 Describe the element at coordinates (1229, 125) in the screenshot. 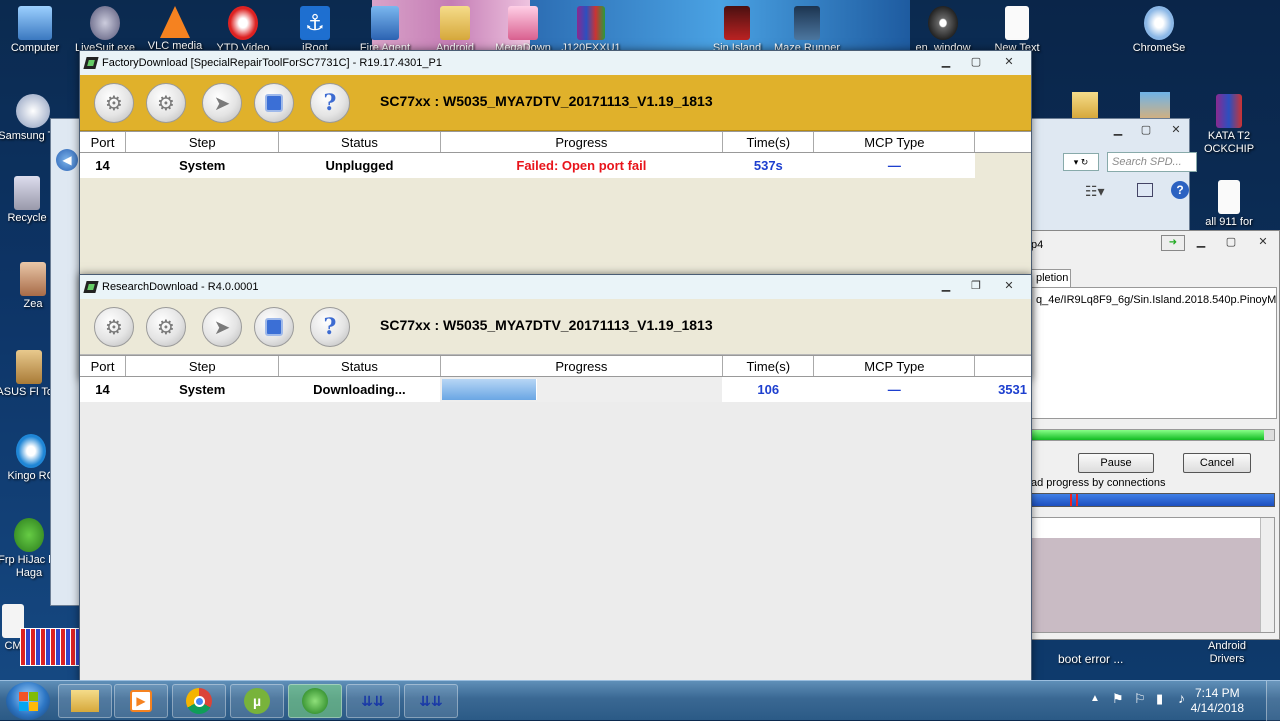

I see `desktop-icon-kata: KATA T2 OCKCHIP` at that location.